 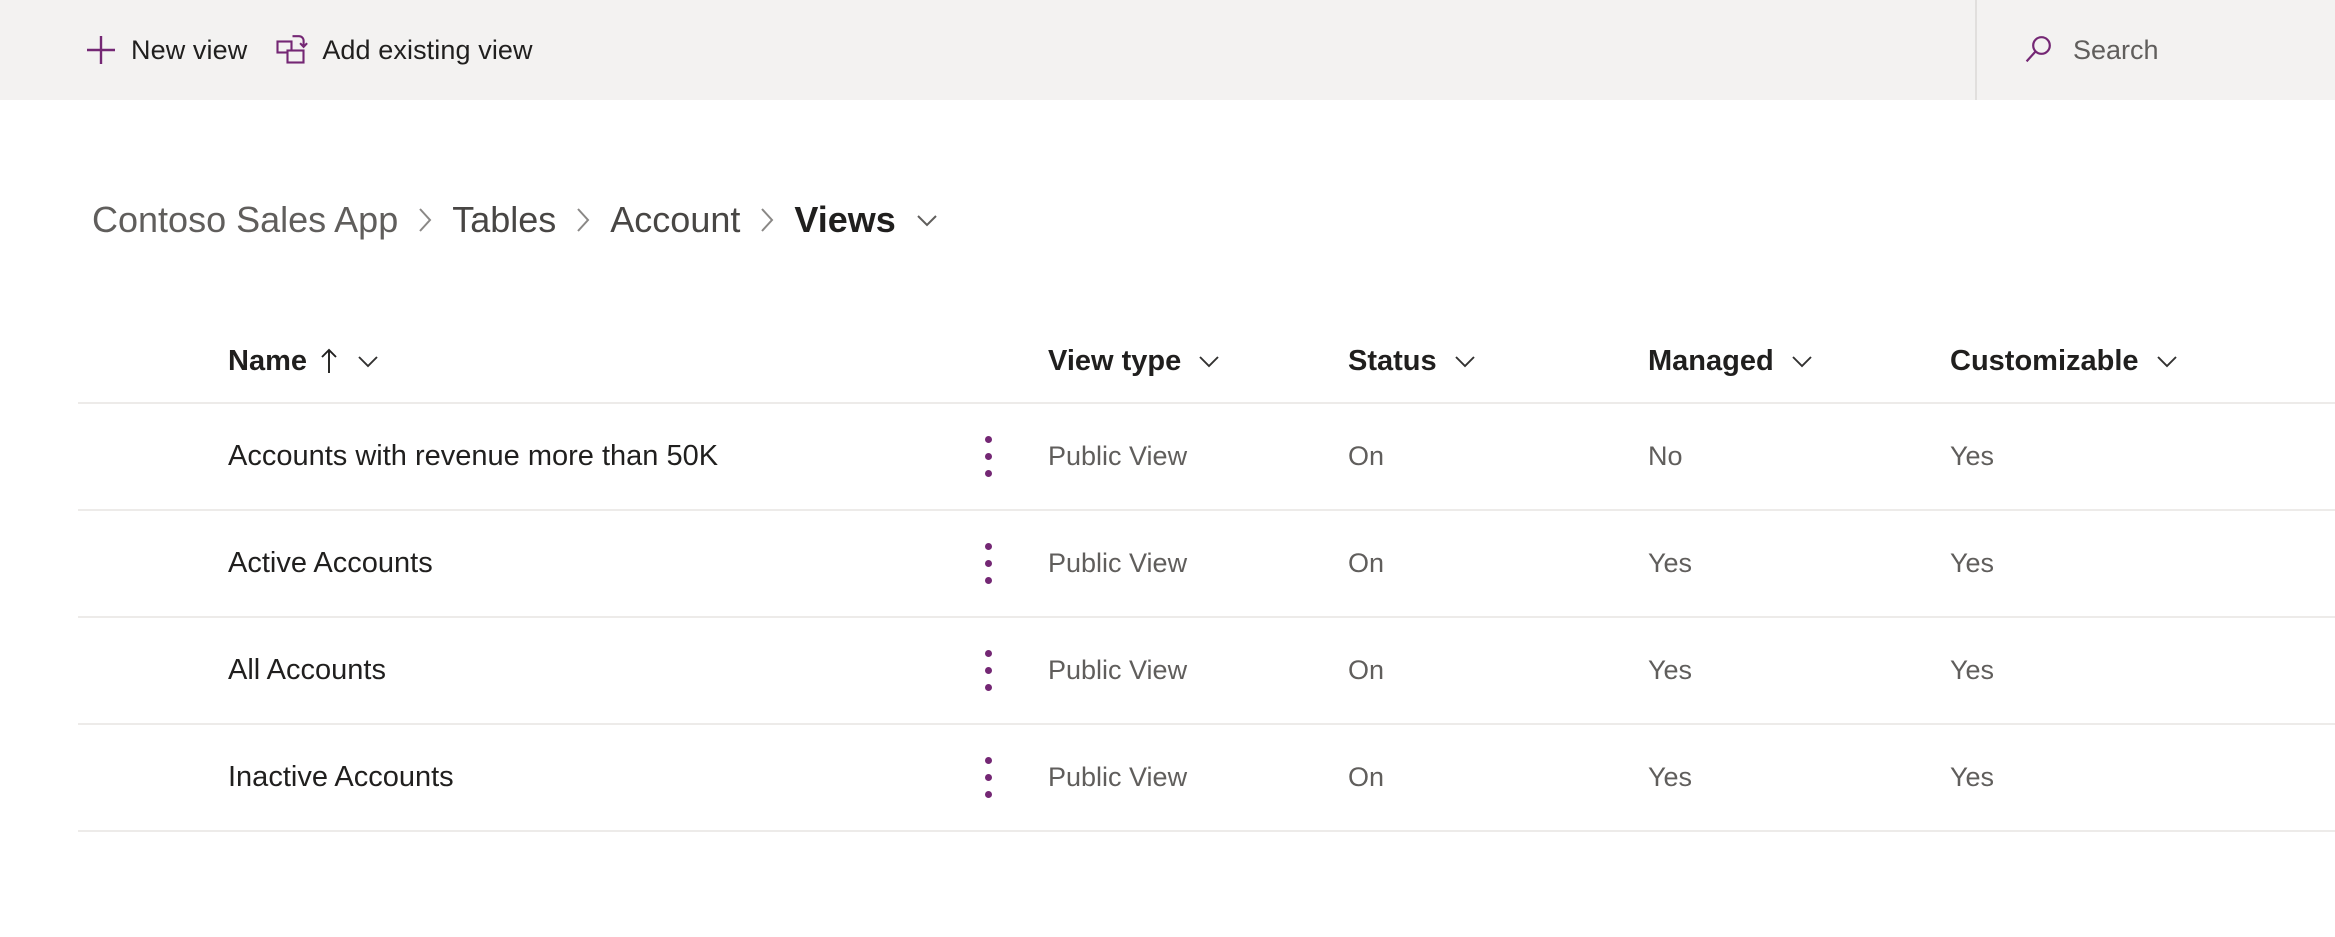 I want to click on column-header-view-type-chevron-down-icon, so click(x=1209, y=361).